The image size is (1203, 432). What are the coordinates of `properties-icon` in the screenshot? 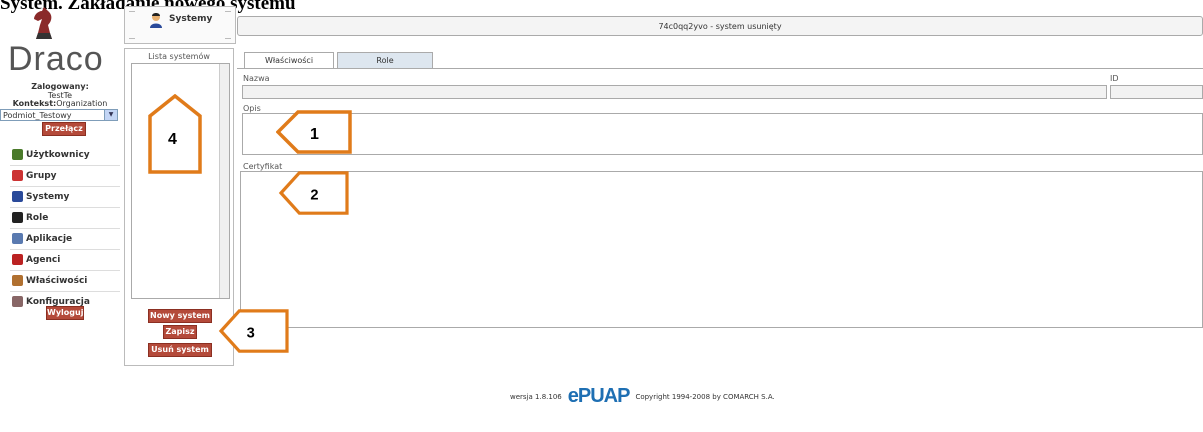 It's located at (17, 280).